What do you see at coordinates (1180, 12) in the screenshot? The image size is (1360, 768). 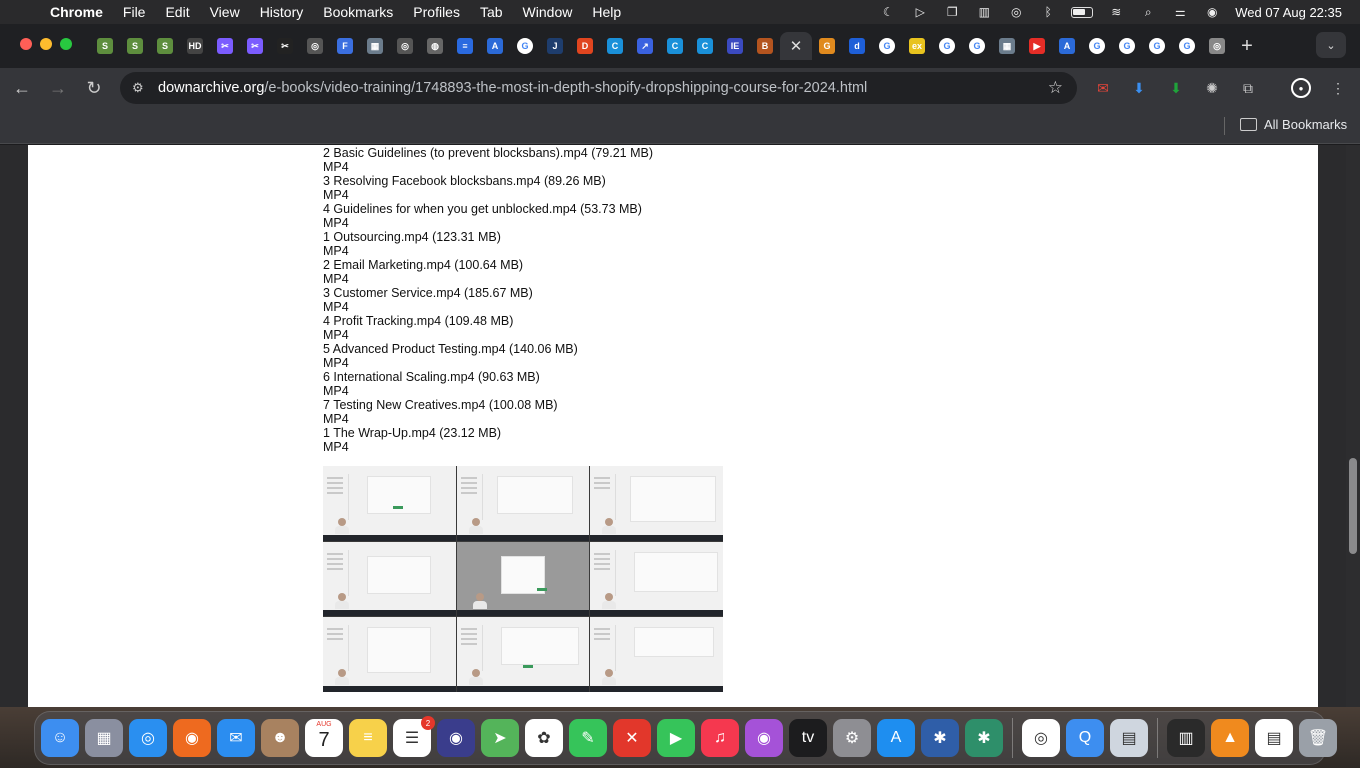 I see `control-center-icon: ⚌` at bounding box center [1180, 12].